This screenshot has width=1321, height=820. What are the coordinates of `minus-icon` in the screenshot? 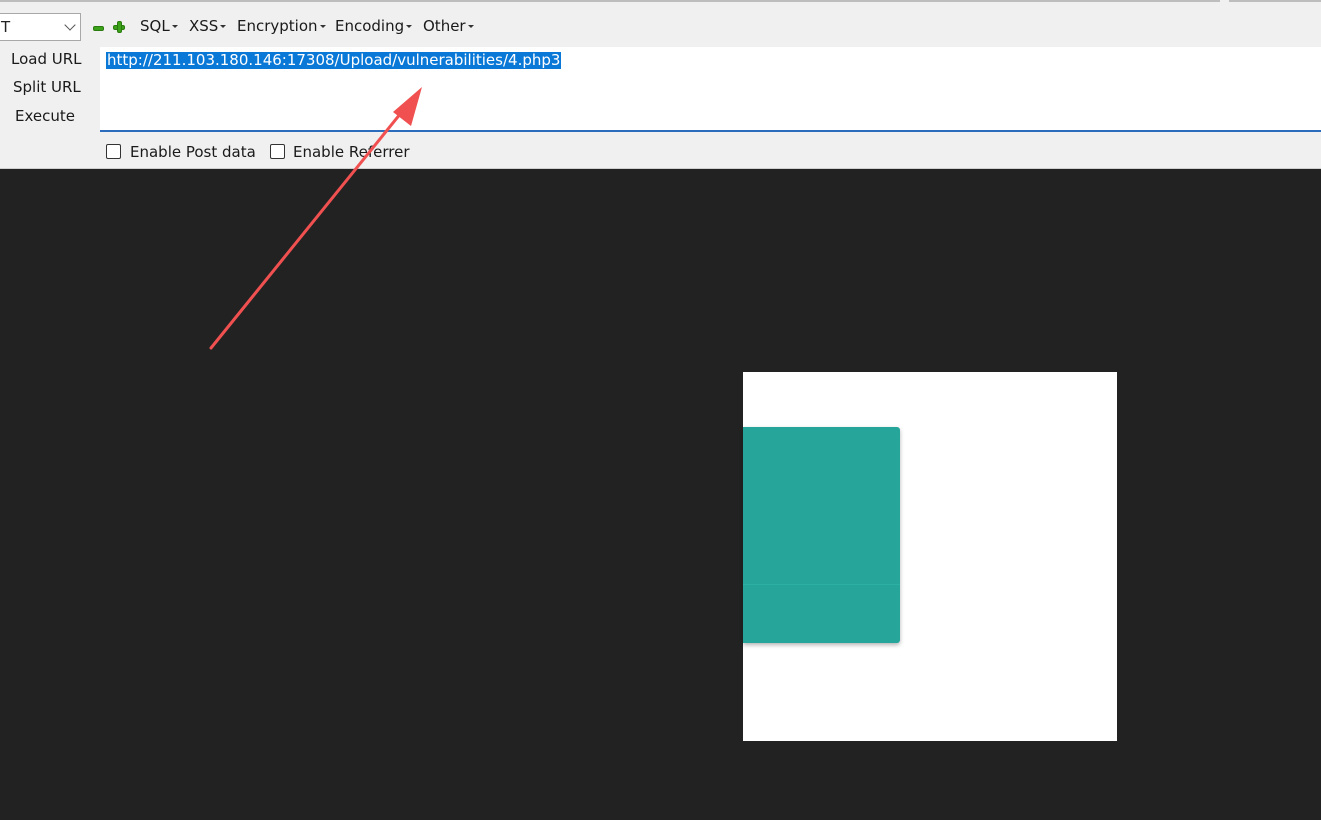 It's located at (98, 28).